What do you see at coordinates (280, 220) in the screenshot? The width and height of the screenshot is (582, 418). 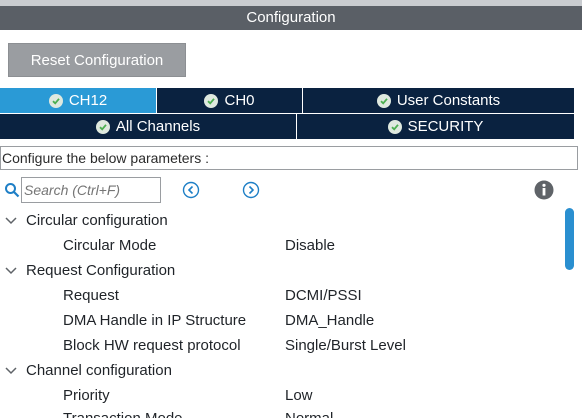 I see `group-circular-configuration: Circular configuration` at bounding box center [280, 220].